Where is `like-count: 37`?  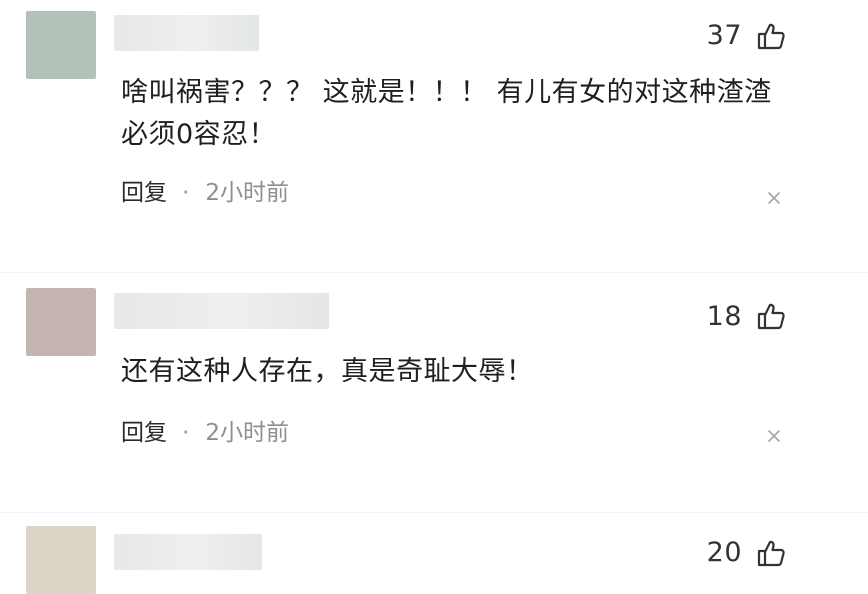 like-count: 37 is located at coordinates (724, 35).